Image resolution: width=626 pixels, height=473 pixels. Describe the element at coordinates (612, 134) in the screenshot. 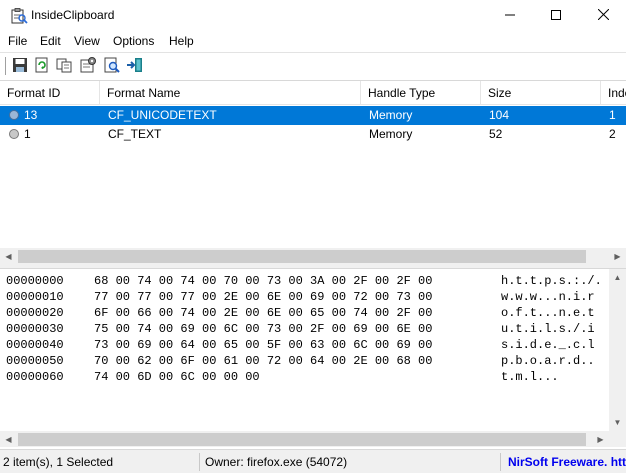

I see `cell-index: 2` at that location.